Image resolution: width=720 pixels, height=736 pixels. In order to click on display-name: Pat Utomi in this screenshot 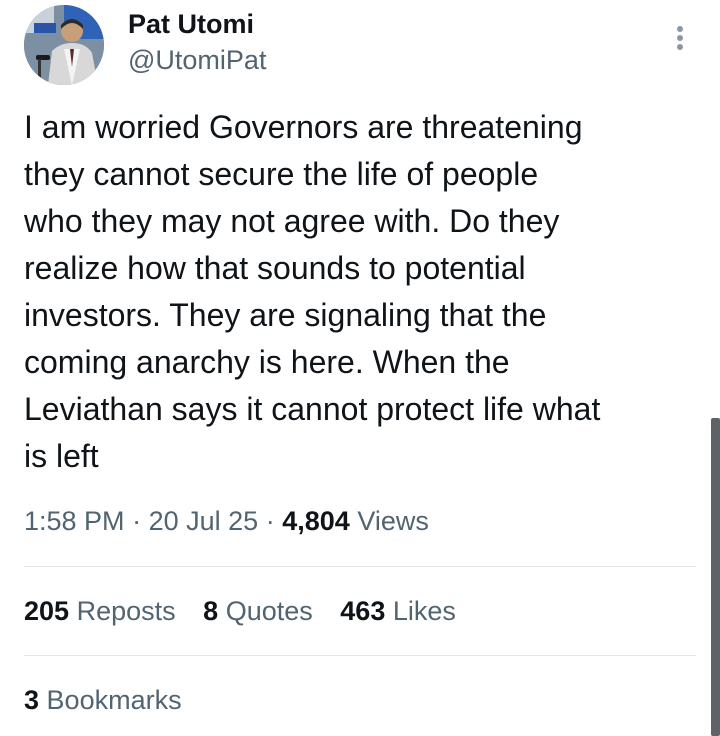, I will do `click(191, 24)`.